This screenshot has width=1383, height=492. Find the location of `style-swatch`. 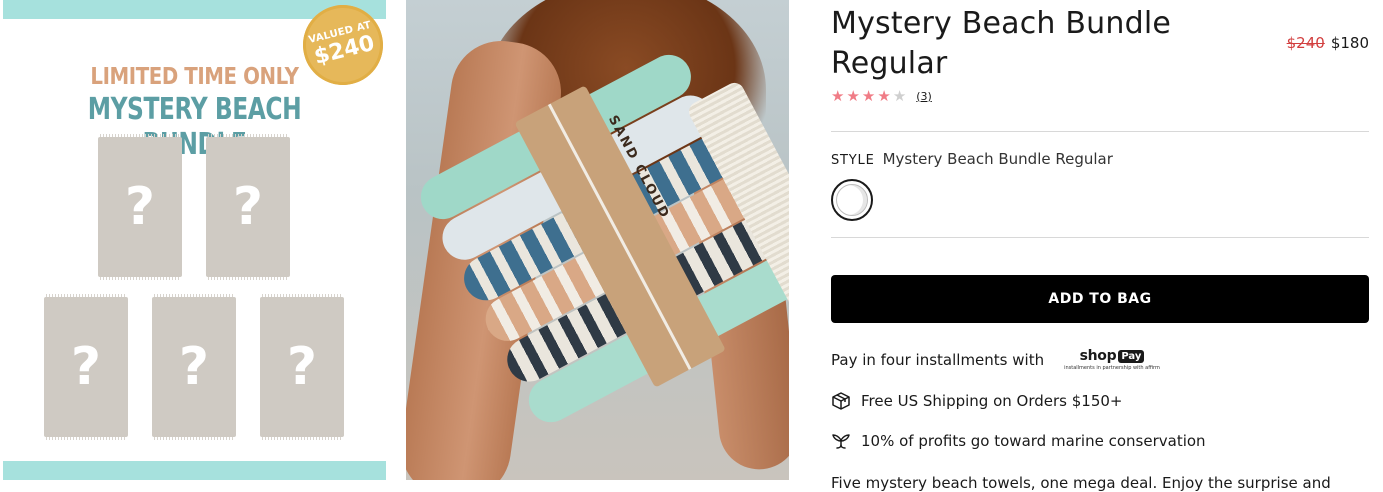

style-swatch is located at coordinates (852, 200).